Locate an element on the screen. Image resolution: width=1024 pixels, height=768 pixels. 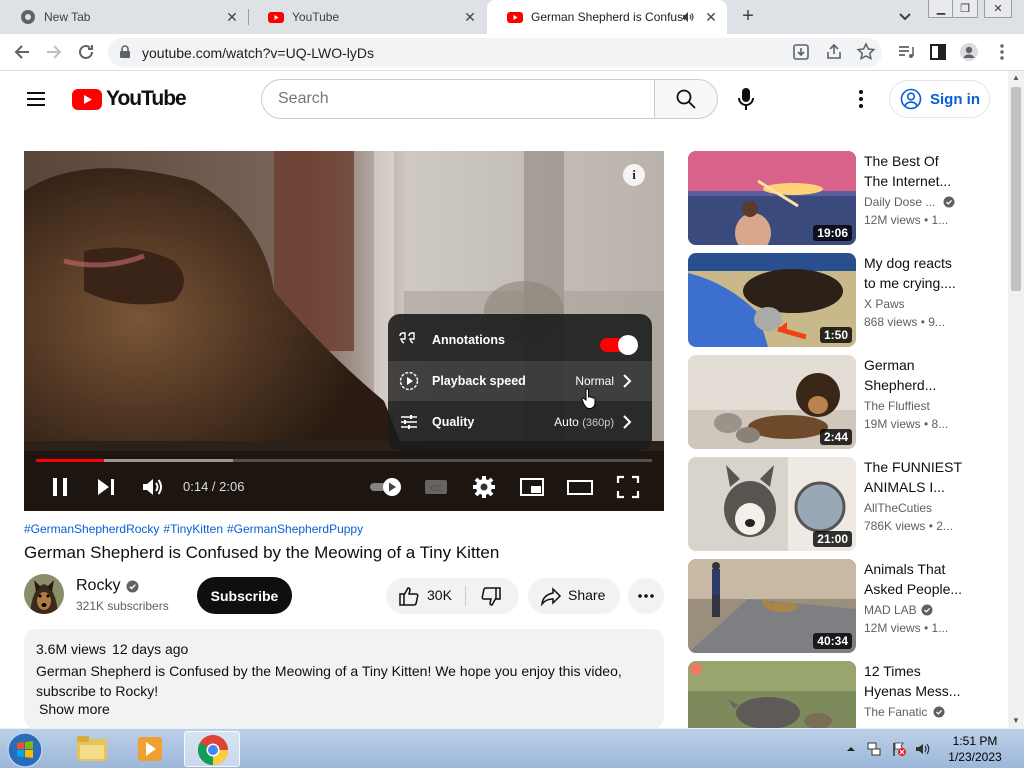
recommendation-channel: MAD LAB is located at coordinates (898, 610).